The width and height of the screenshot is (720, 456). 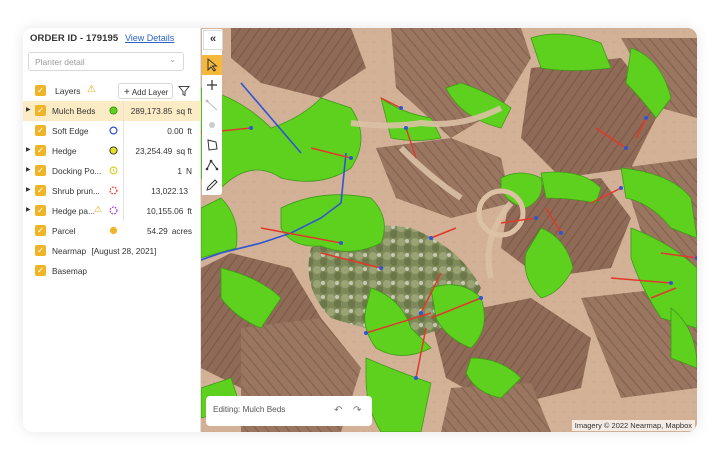 I want to click on layer-measure: 54.29, so click(x=157, y=231).